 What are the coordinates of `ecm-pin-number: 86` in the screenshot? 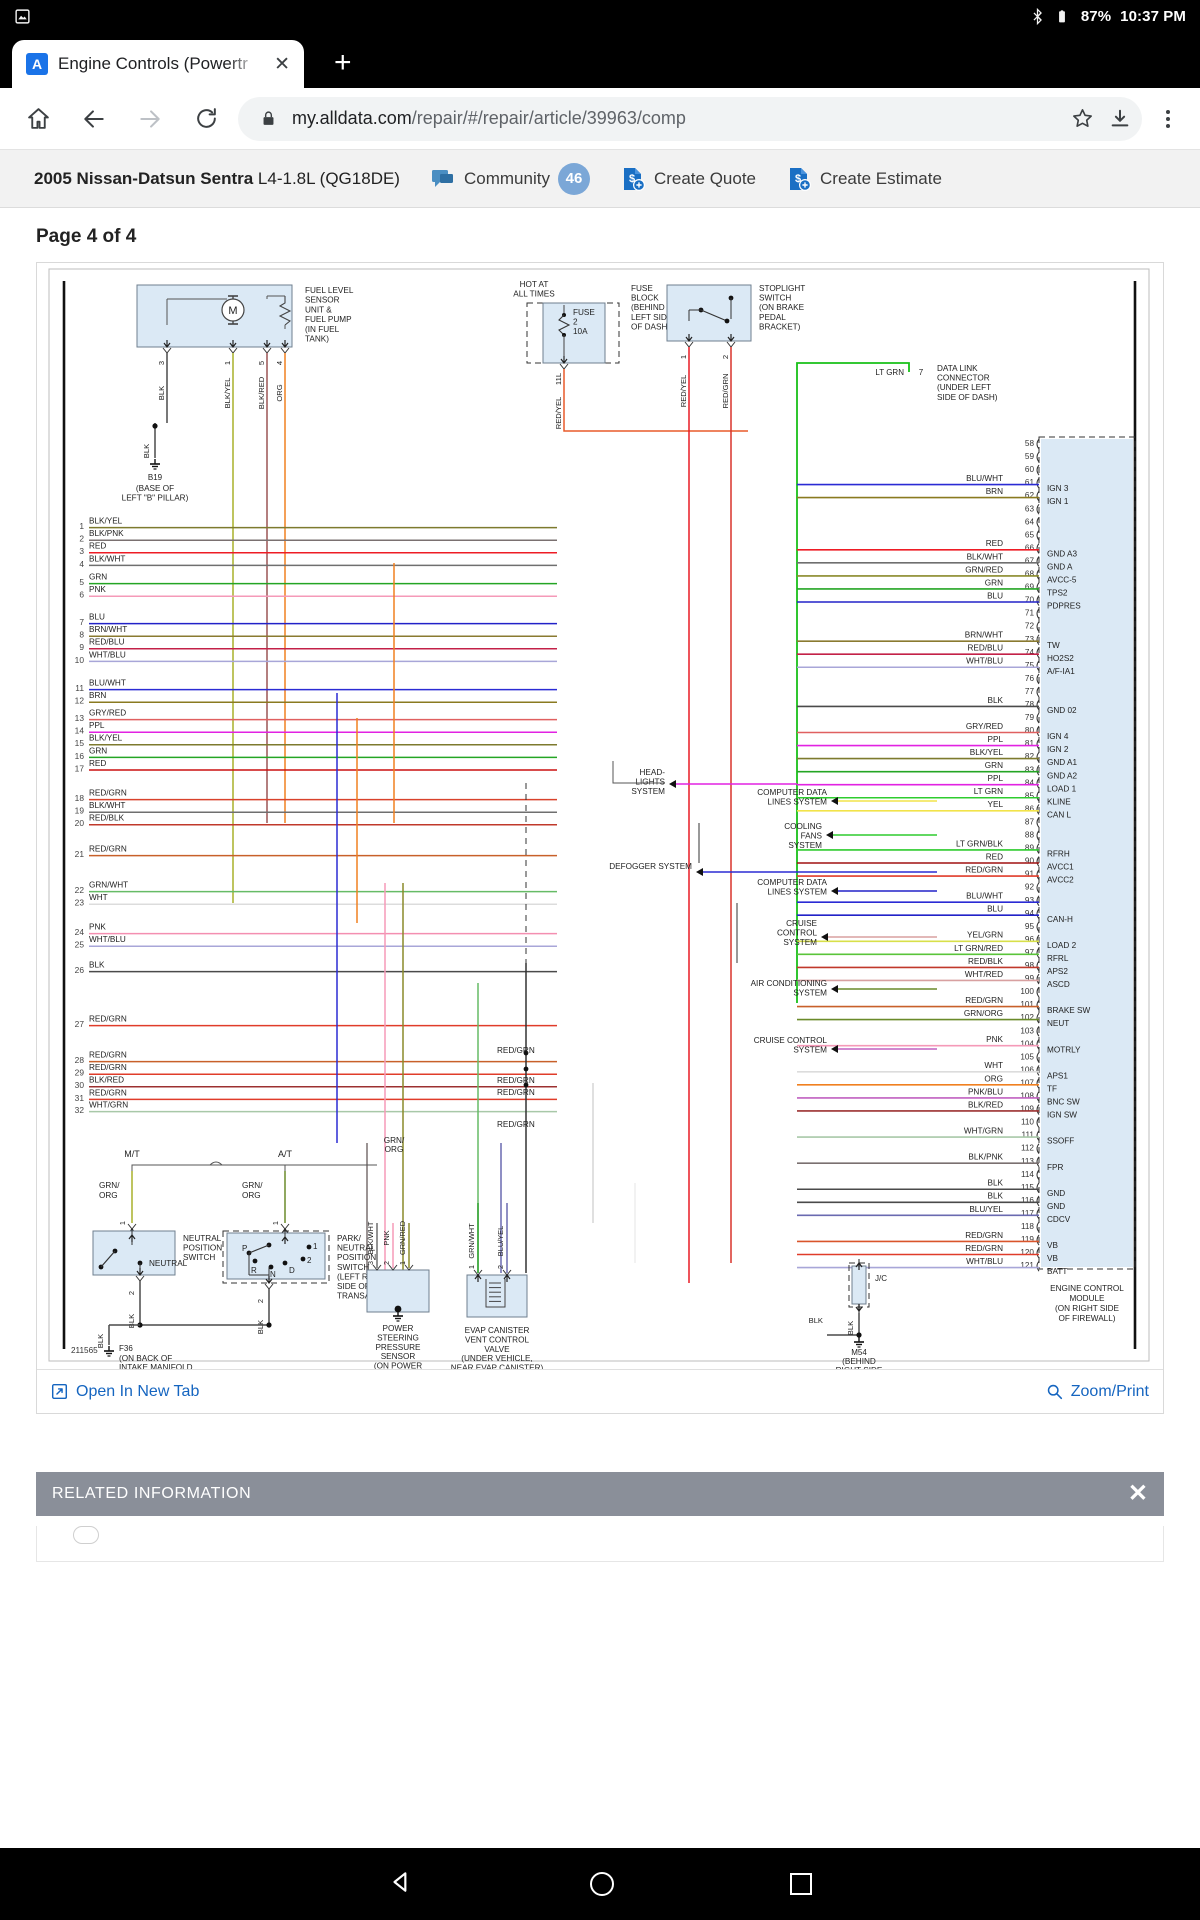 It's located at (1030, 808).